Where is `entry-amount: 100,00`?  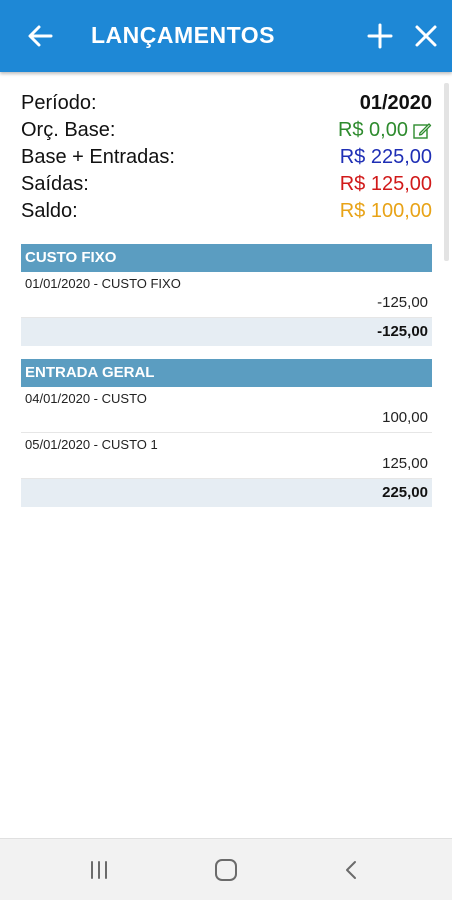
entry-amount: 100,00 is located at coordinates (405, 417).